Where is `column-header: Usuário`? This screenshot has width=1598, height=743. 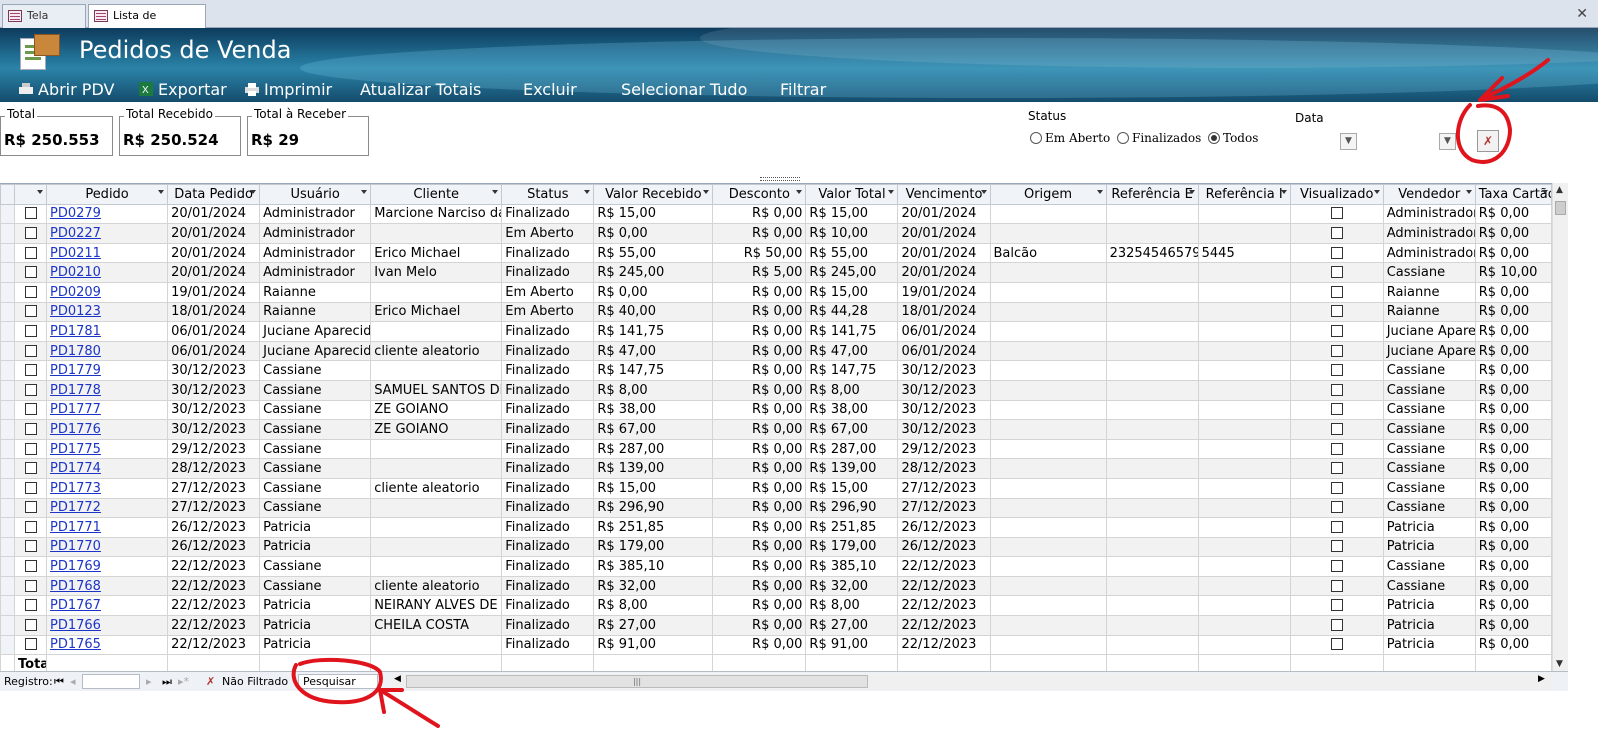 column-header: Usuário is located at coordinates (315, 194).